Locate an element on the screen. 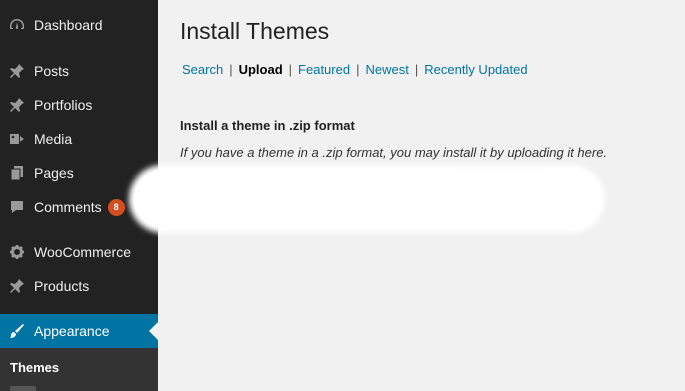 The width and height of the screenshot is (685, 391). menu-item-media: Media is located at coordinates (79, 139).